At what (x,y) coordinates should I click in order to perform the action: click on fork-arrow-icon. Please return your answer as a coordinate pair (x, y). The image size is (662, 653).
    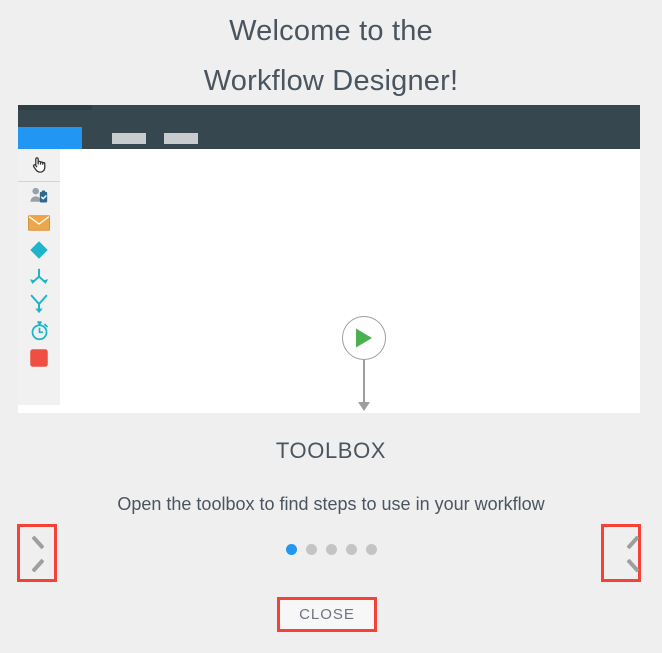
    Looking at the image, I should click on (39, 304).